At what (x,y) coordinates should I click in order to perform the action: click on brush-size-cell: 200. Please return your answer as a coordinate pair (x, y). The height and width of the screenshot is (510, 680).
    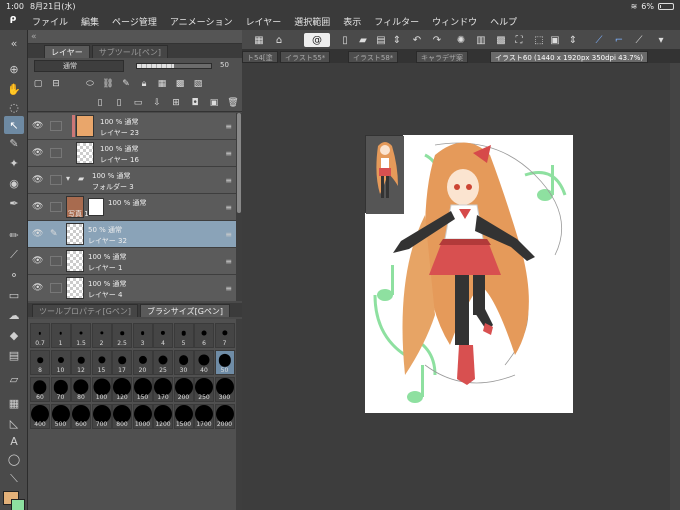
    Looking at the image, I should click on (183, 389).